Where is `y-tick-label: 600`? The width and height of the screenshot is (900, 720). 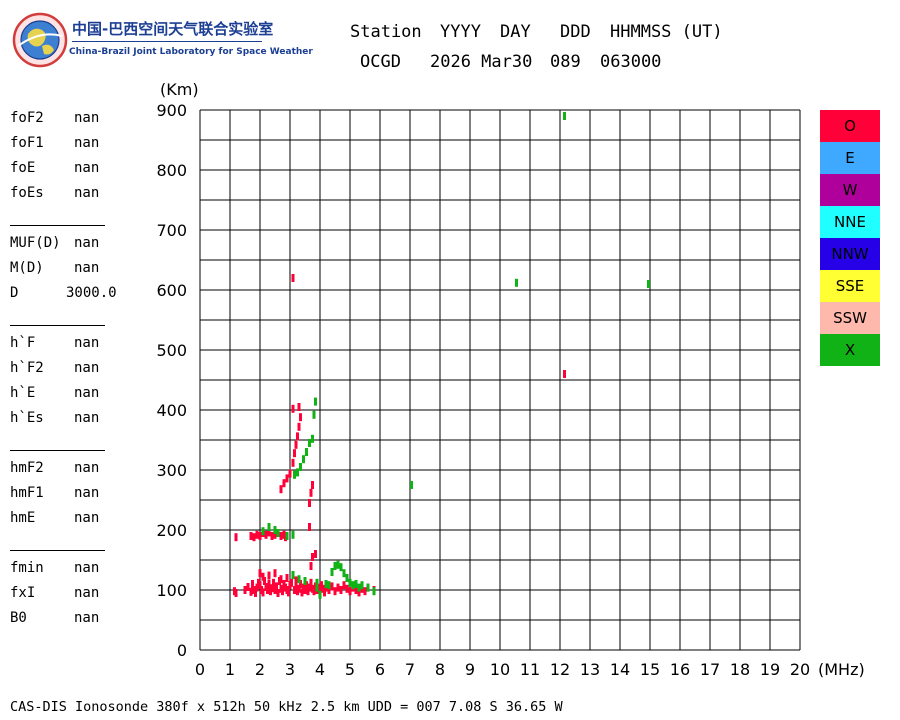 y-tick-label: 600 is located at coordinates (171, 290).